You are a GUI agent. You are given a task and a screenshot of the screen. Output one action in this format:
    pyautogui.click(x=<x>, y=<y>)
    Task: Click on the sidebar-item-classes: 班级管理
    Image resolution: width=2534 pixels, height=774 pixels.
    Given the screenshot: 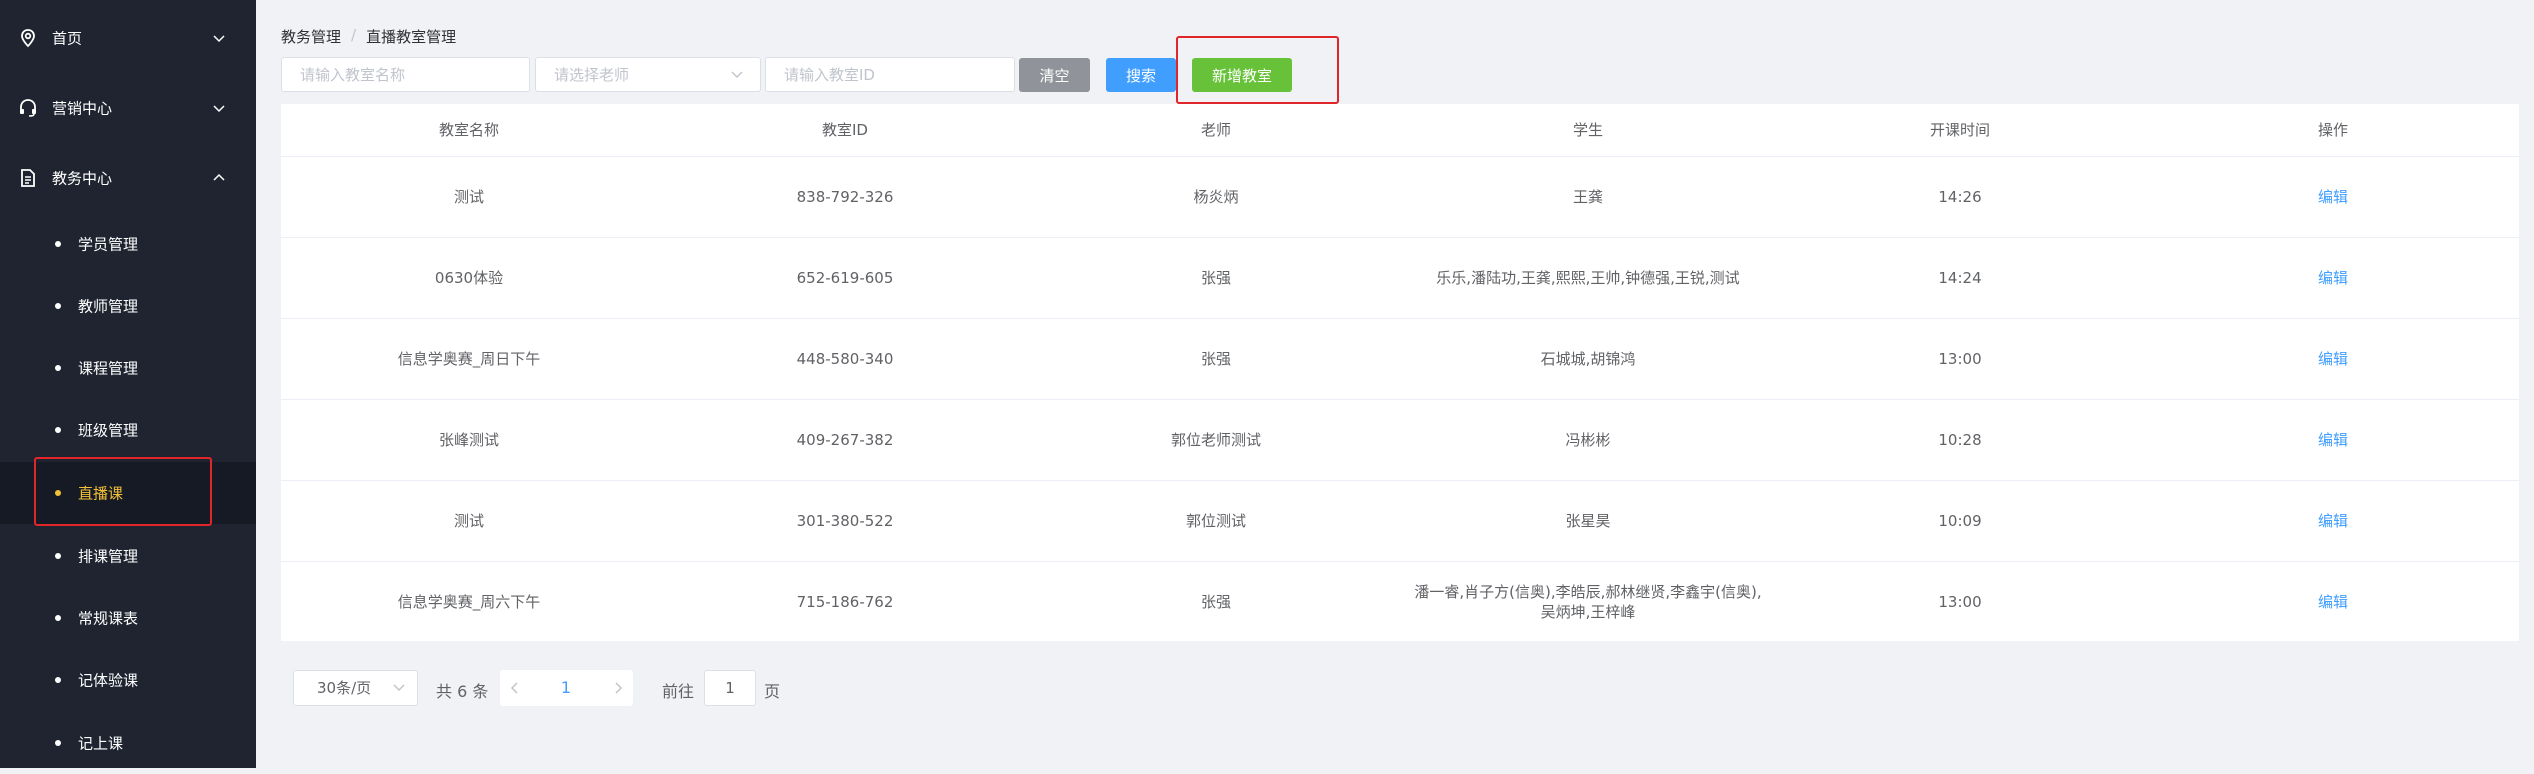 What is the action you would take?
    pyautogui.click(x=128, y=430)
    